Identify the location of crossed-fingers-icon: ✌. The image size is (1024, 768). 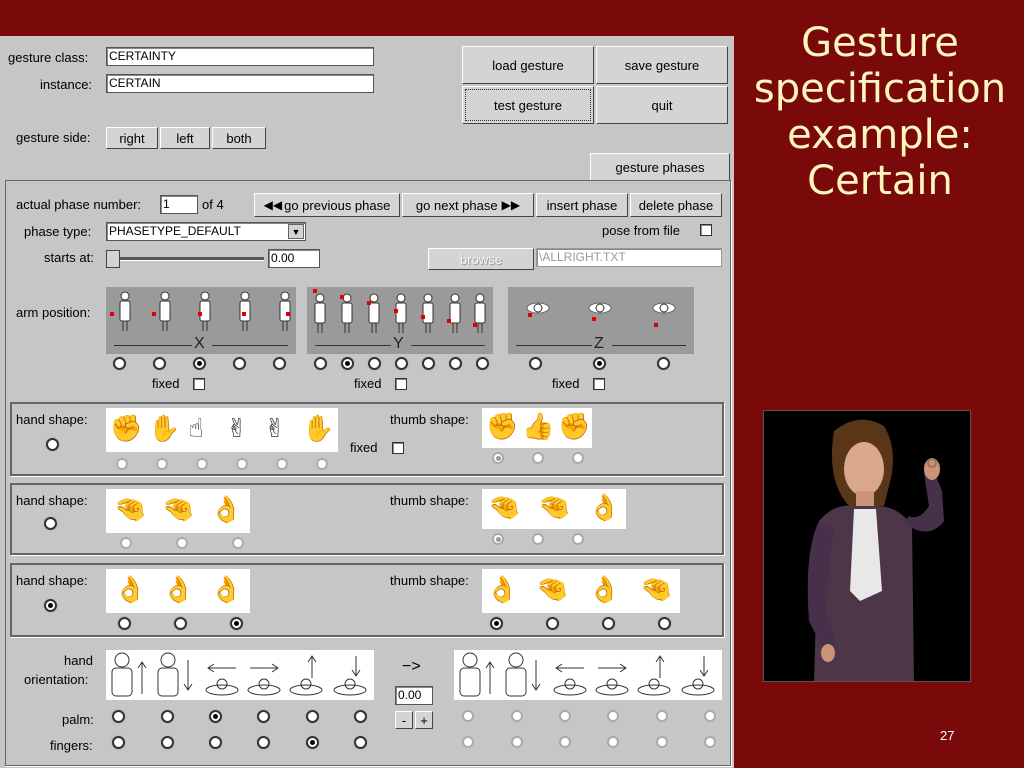
(237, 429).